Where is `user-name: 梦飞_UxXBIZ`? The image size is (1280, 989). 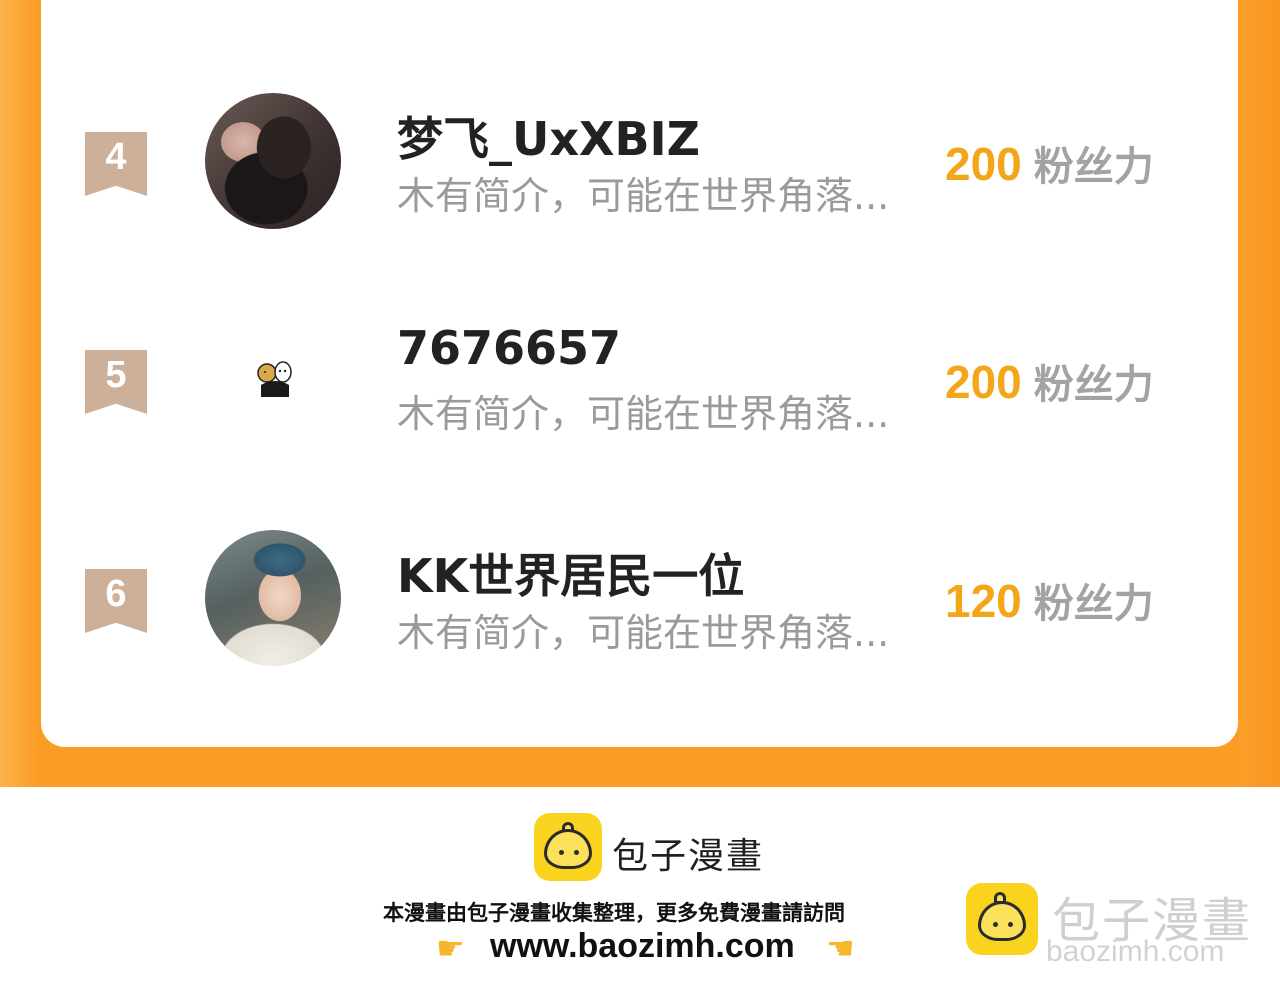 user-name: 梦飞_UxXBIZ is located at coordinates (548, 136).